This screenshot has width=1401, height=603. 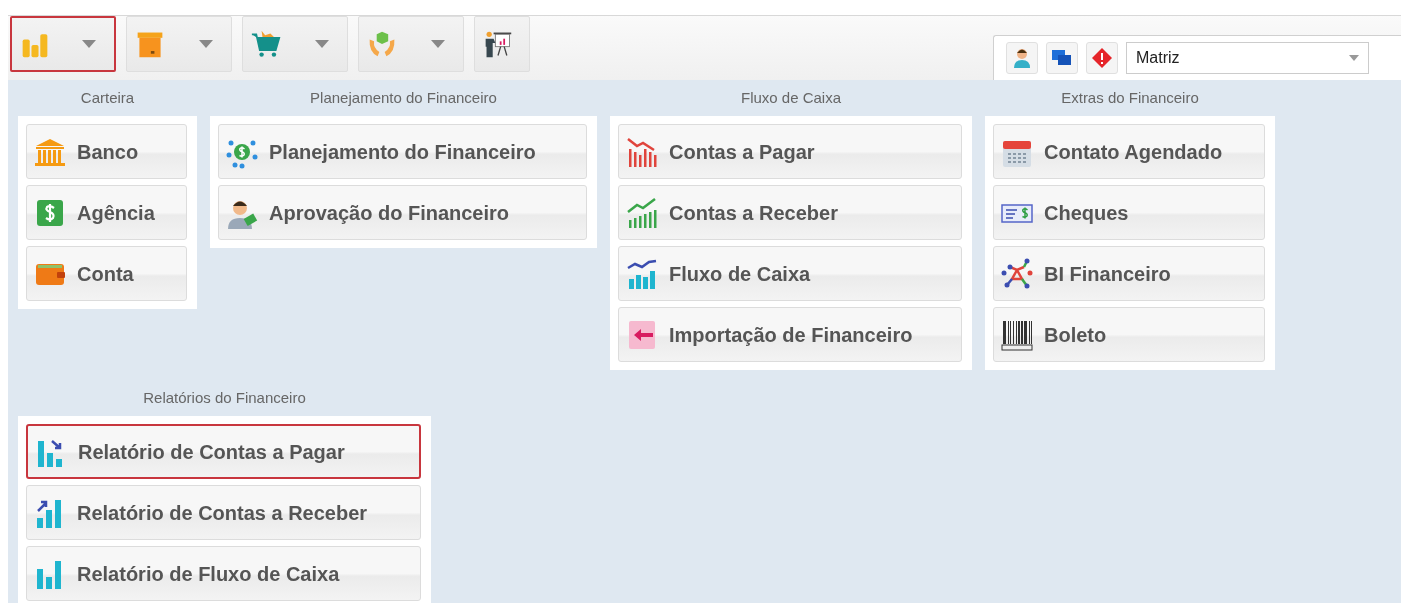 What do you see at coordinates (402, 212) in the screenshot?
I see `menu-item-button: Aprovação do Financeiro` at bounding box center [402, 212].